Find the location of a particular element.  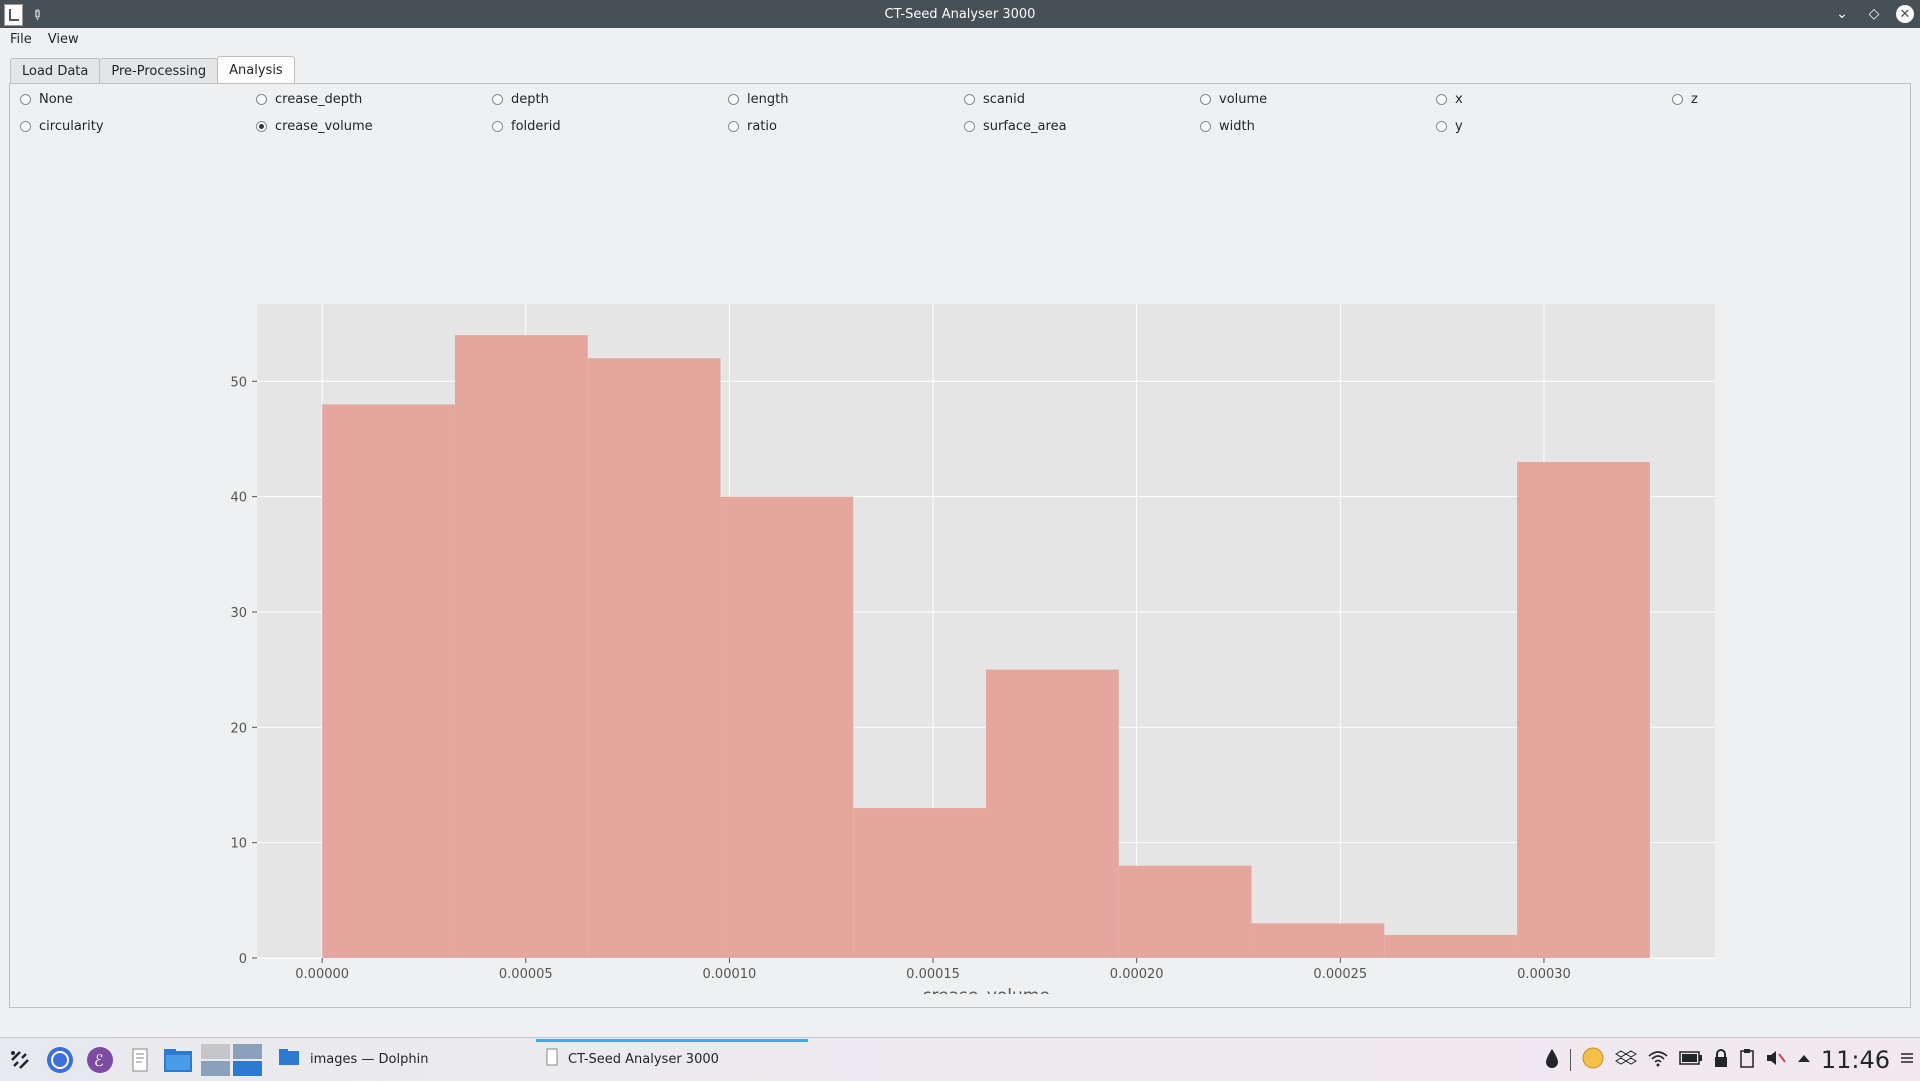

x-tick-label: 0.00010 is located at coordinates (730, 974).